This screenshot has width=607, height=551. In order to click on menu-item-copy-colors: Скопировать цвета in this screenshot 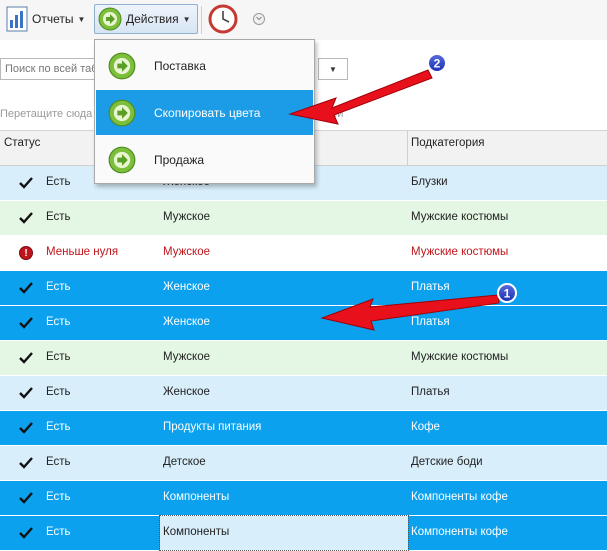, I will do `click(204, 112)`.